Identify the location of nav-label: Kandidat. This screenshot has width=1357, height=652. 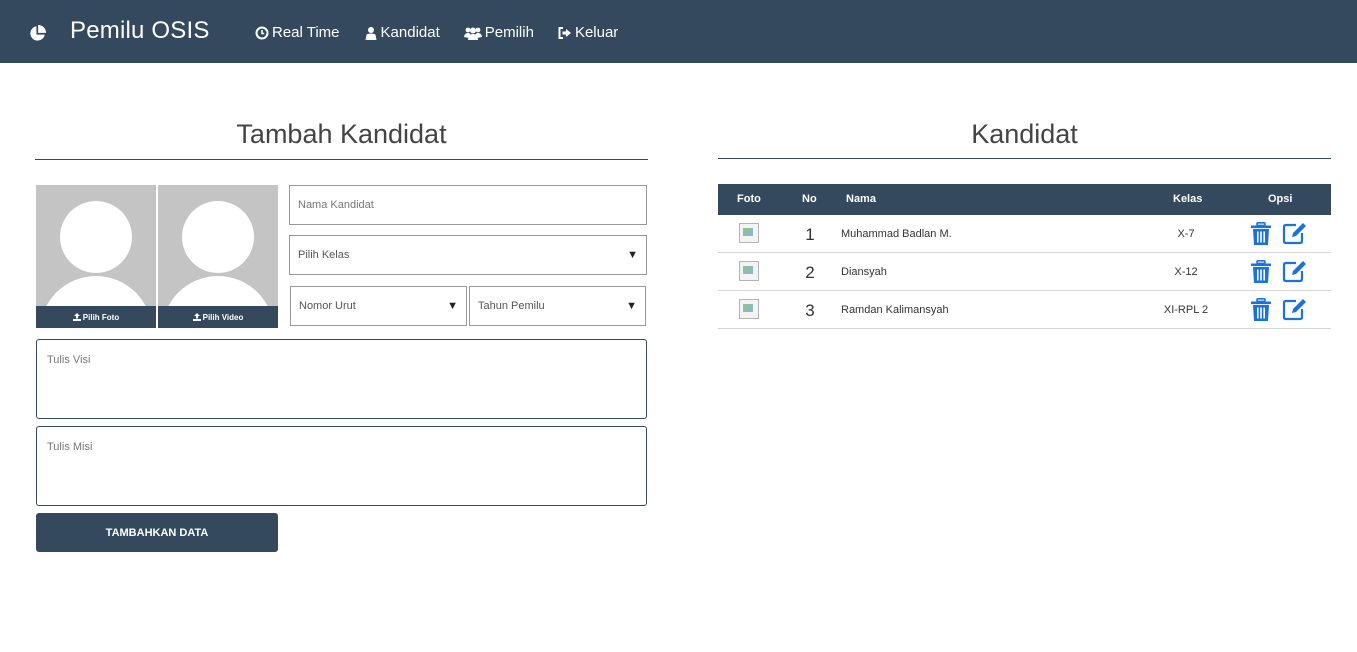
(410, 32).